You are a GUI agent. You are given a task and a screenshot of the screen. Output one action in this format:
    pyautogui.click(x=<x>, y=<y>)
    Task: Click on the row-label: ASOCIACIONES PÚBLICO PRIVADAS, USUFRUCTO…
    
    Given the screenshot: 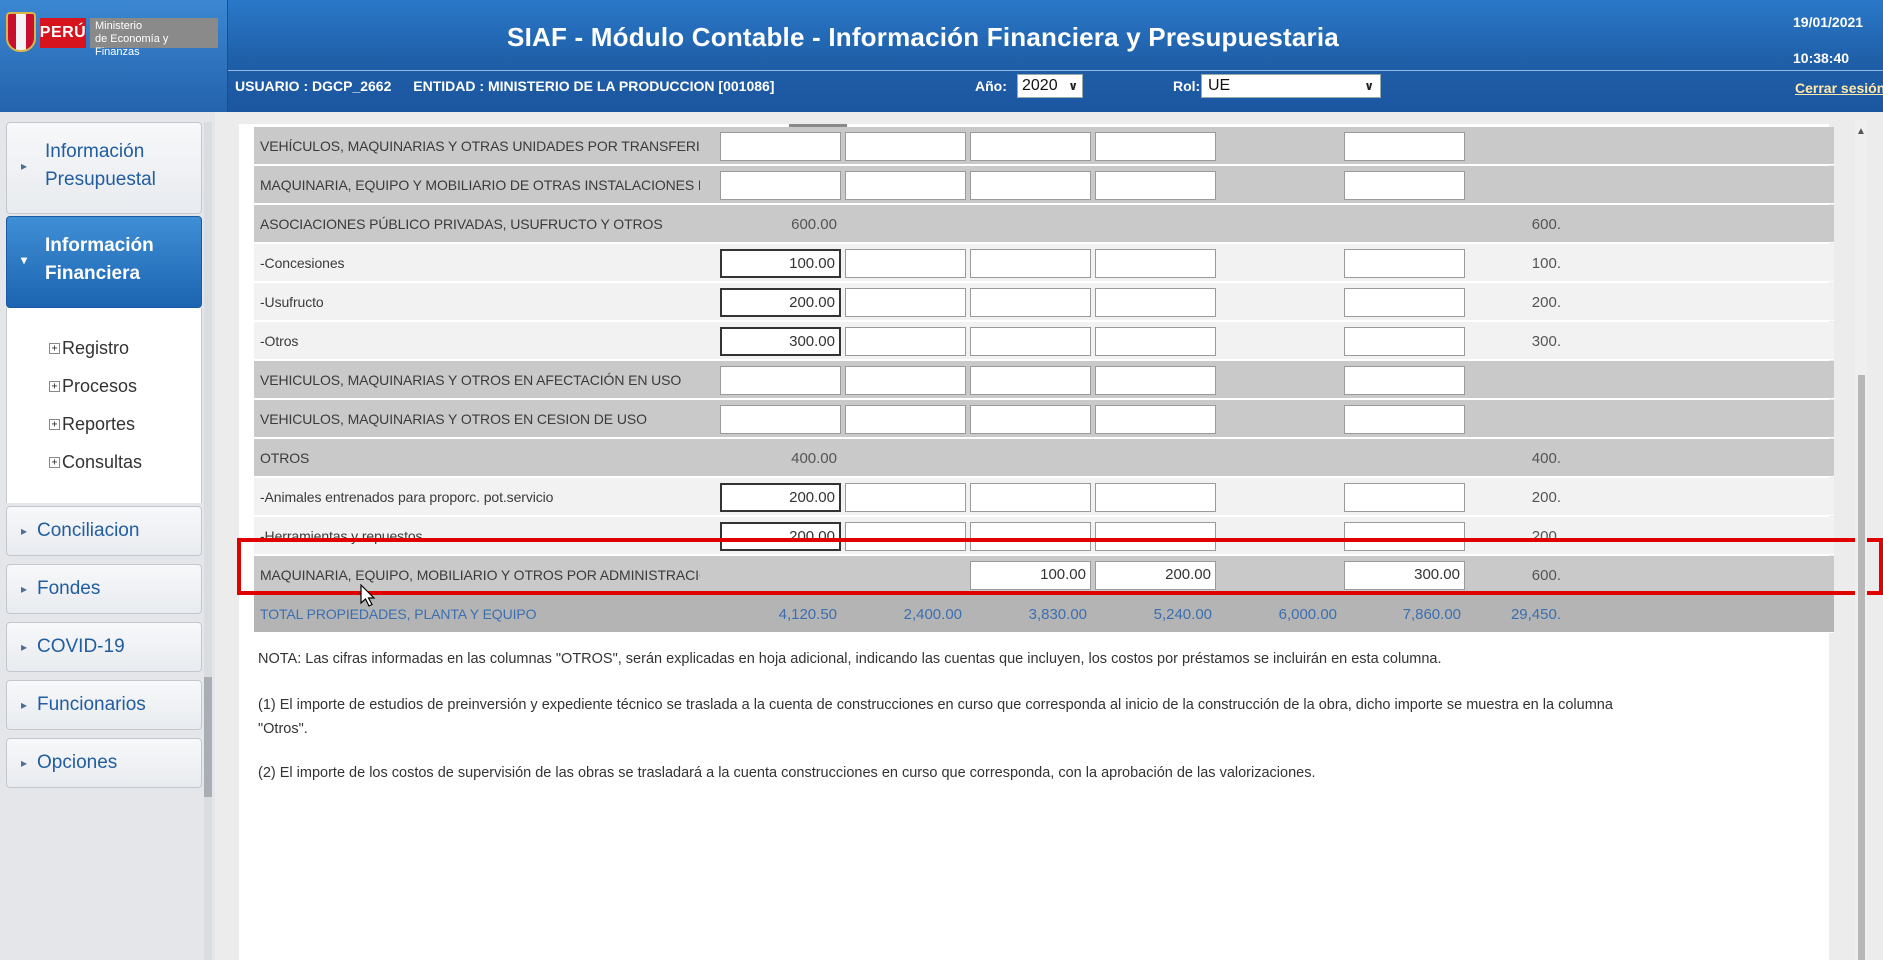 What is the action you would take?
    pyautogui.click(x=461, y=224)
    